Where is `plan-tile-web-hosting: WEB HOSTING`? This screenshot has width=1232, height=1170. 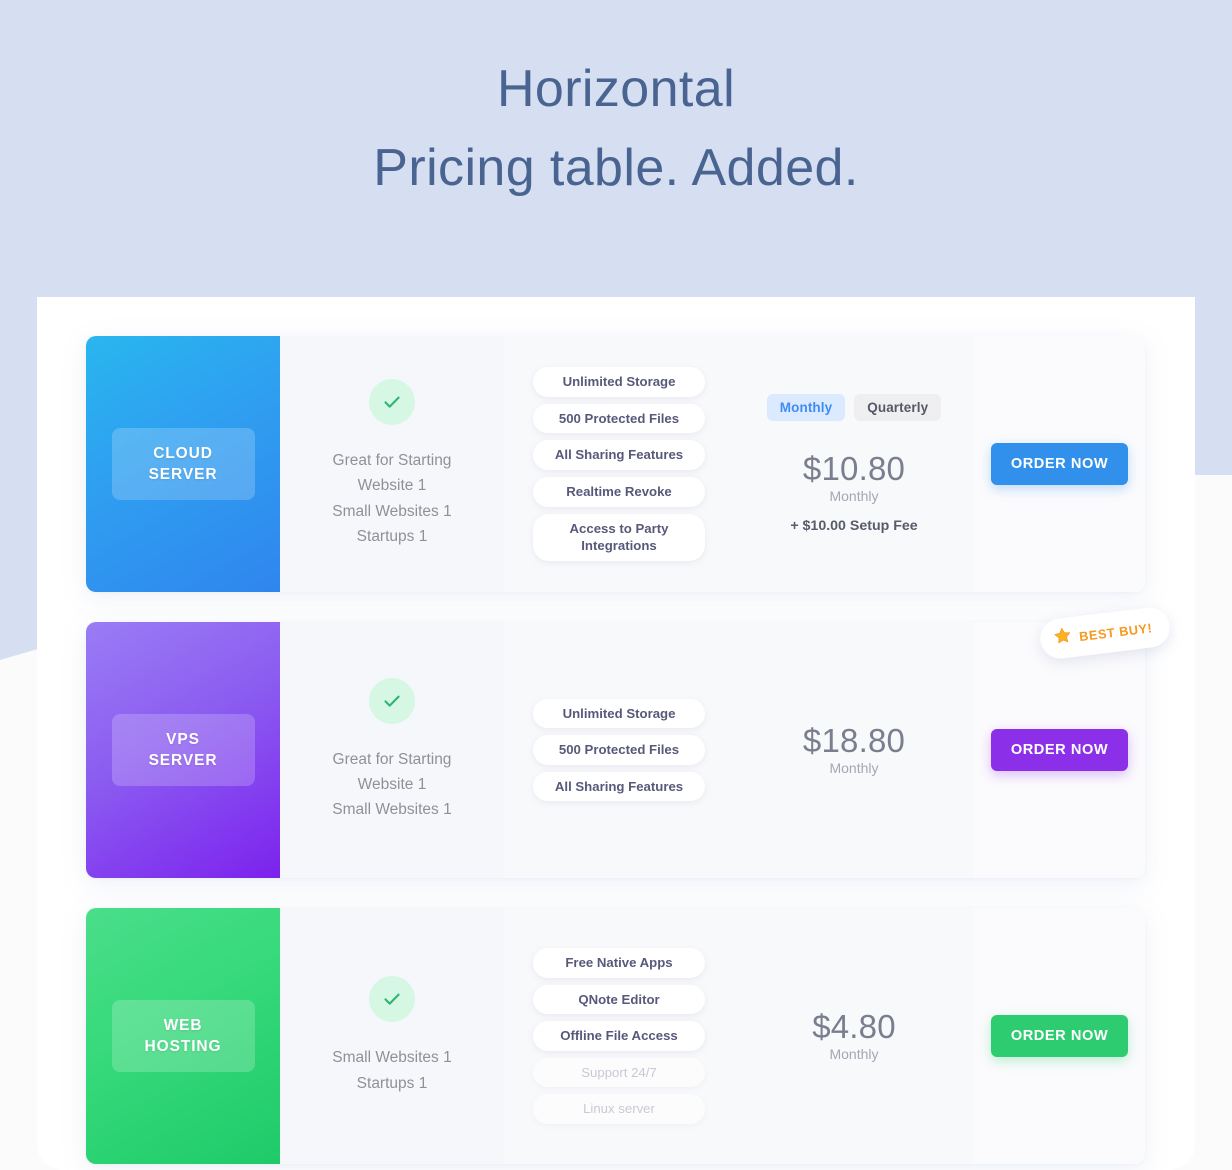 plan-tile-web-hosting: WEB HOSTING is located at coordinates (183, 1036).